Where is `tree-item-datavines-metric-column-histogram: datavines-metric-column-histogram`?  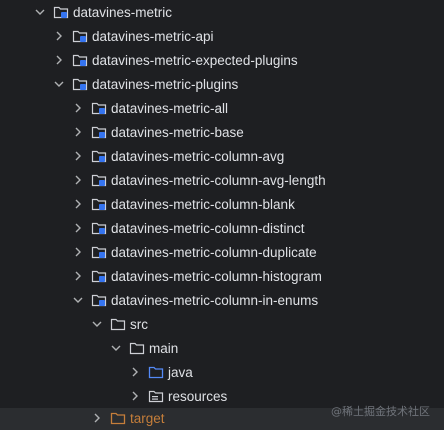 tree-item-datavines-metric-column-histogram: datavines-metric-column-histogram is located at coordinates (222, 277).